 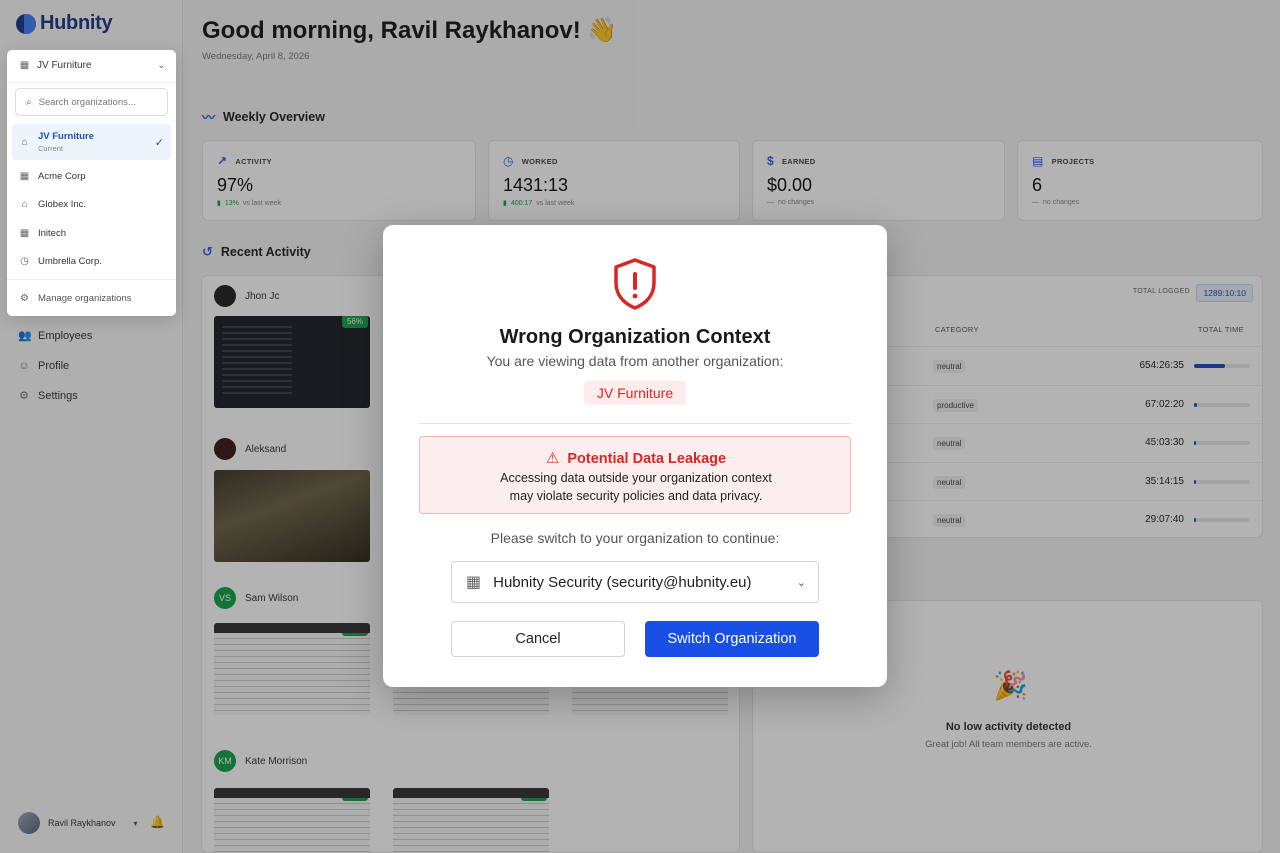 I want to click on org-name: Initech, so click(x=52, y=233).